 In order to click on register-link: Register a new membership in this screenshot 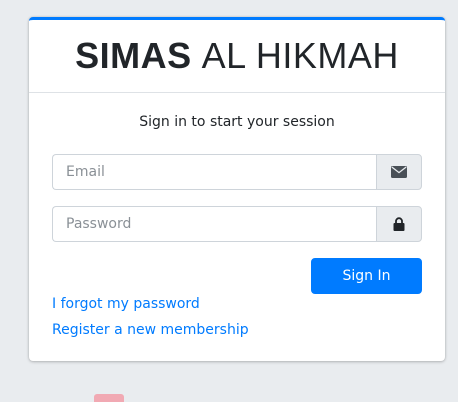, I will do `click(150, 330)`.